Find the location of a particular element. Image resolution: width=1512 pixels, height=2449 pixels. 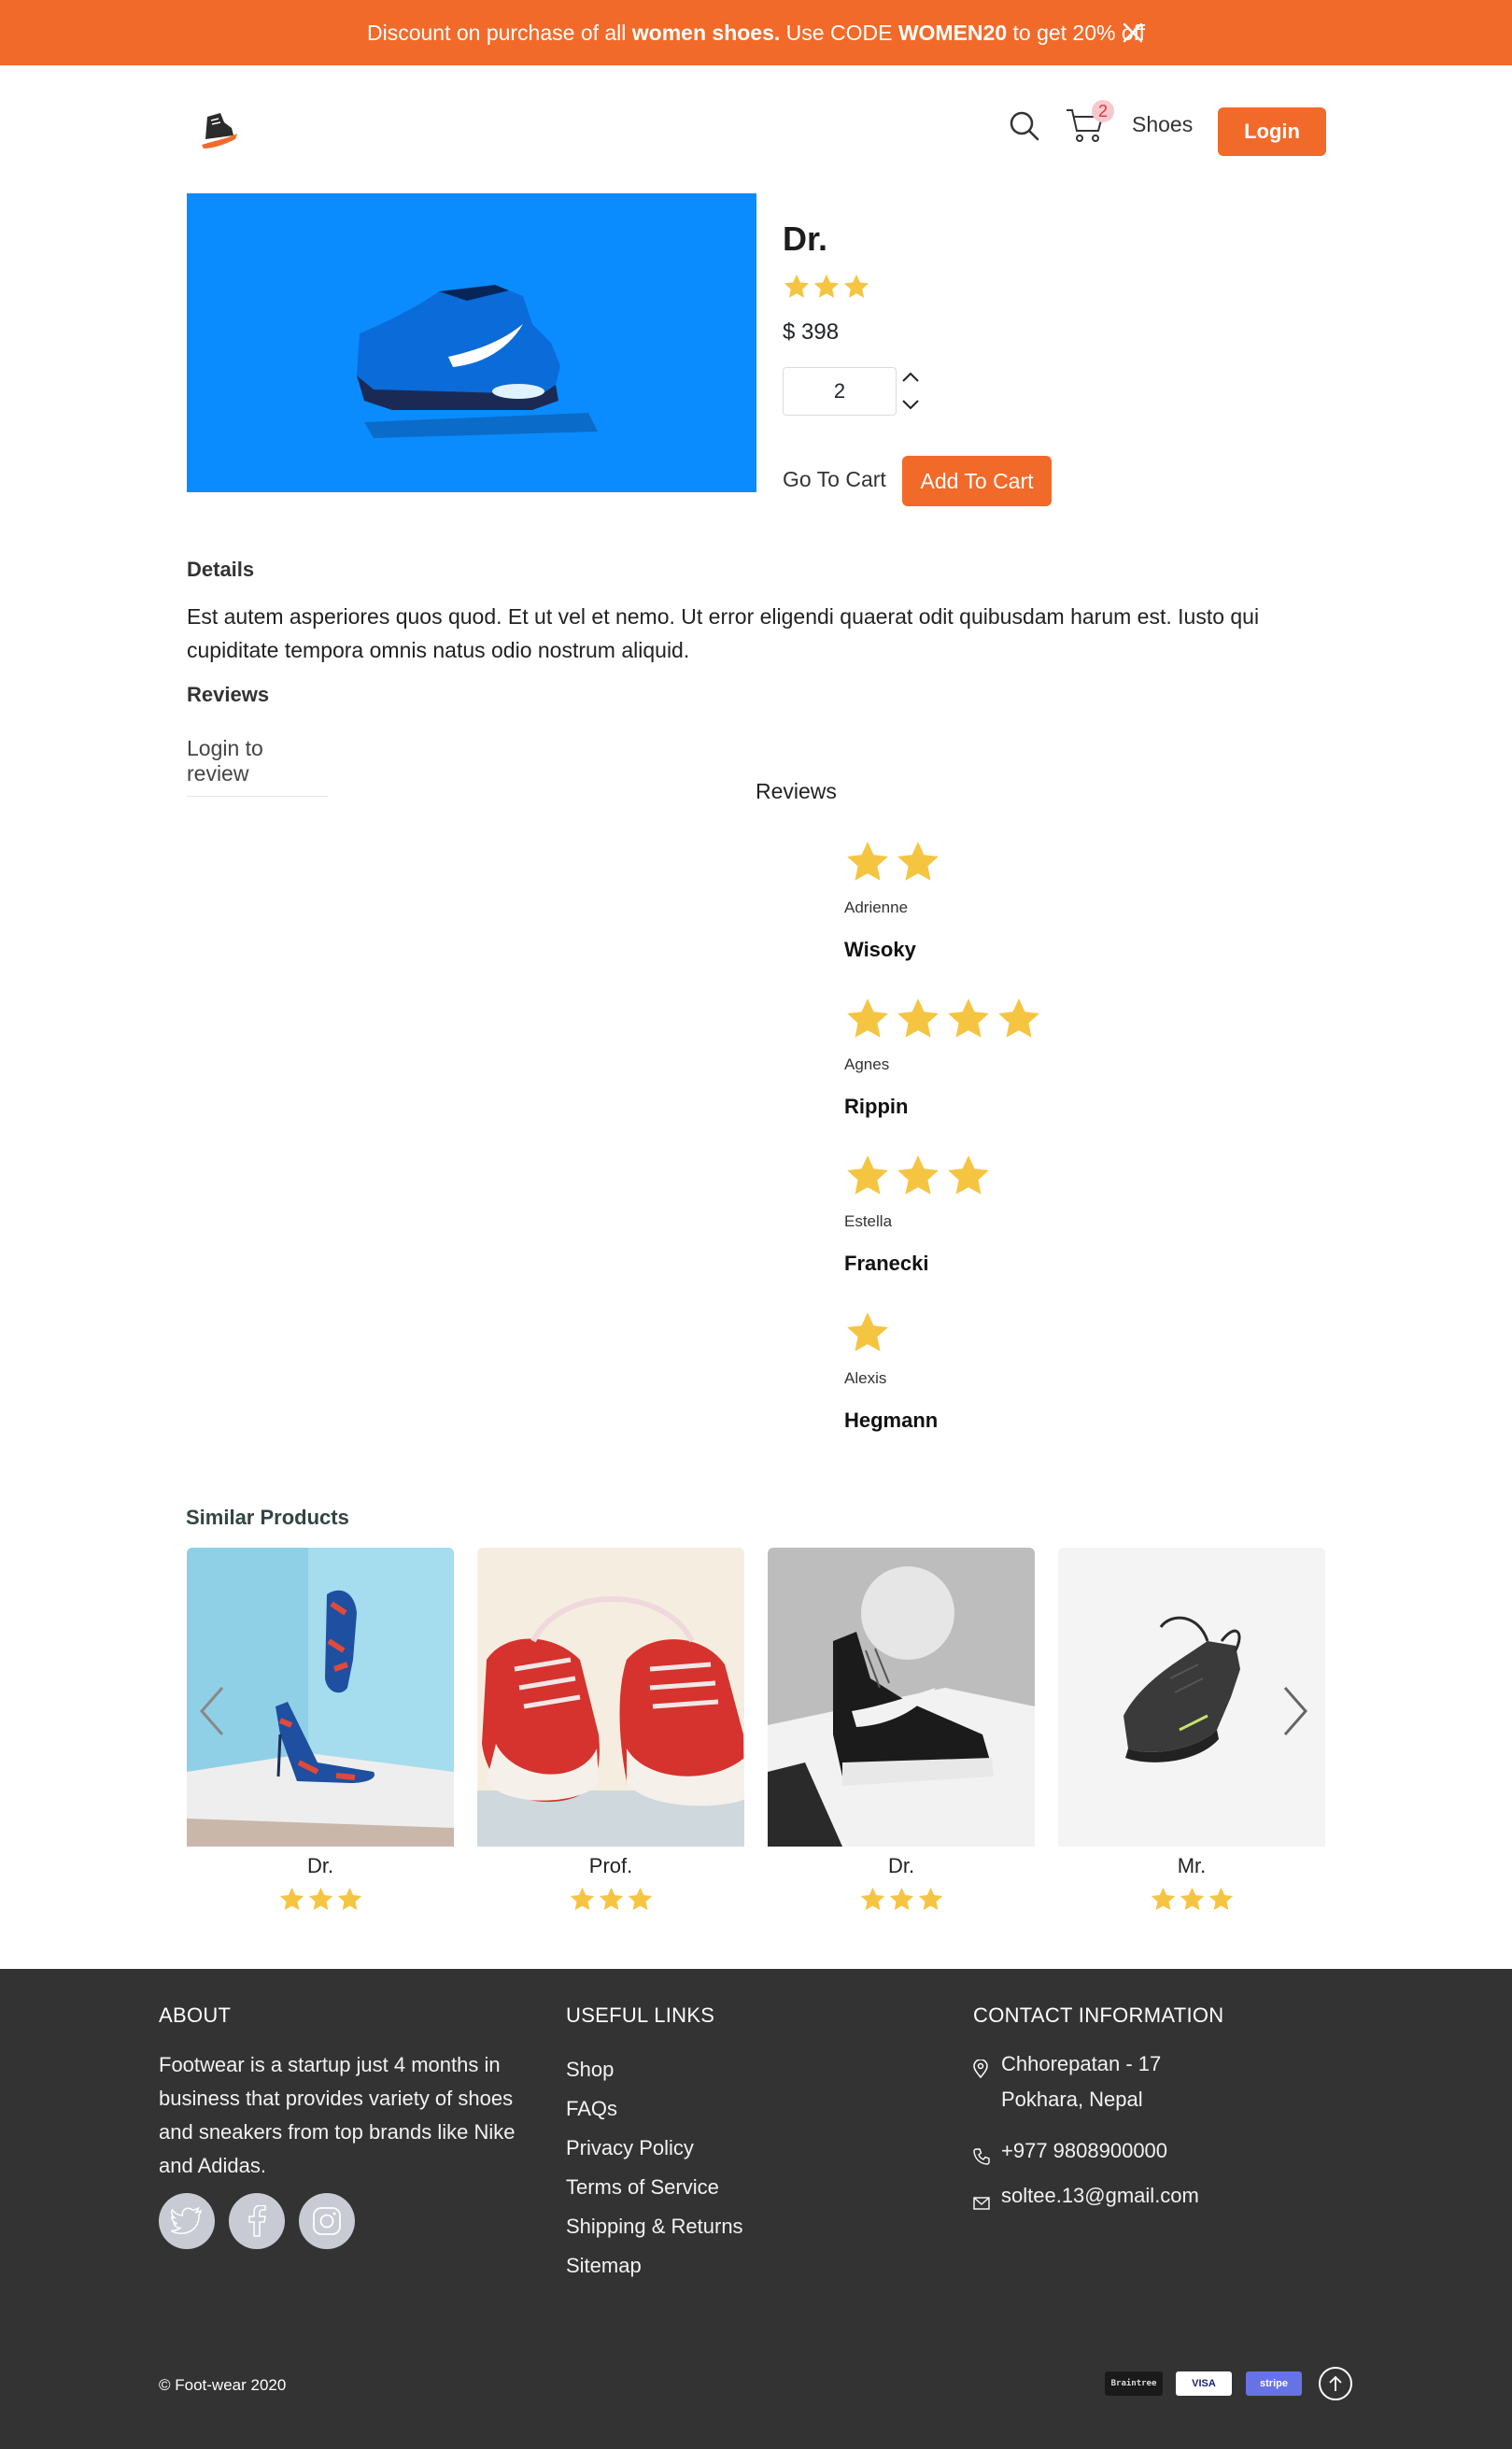

login-button: Login is located at coordinates (1272, 131).